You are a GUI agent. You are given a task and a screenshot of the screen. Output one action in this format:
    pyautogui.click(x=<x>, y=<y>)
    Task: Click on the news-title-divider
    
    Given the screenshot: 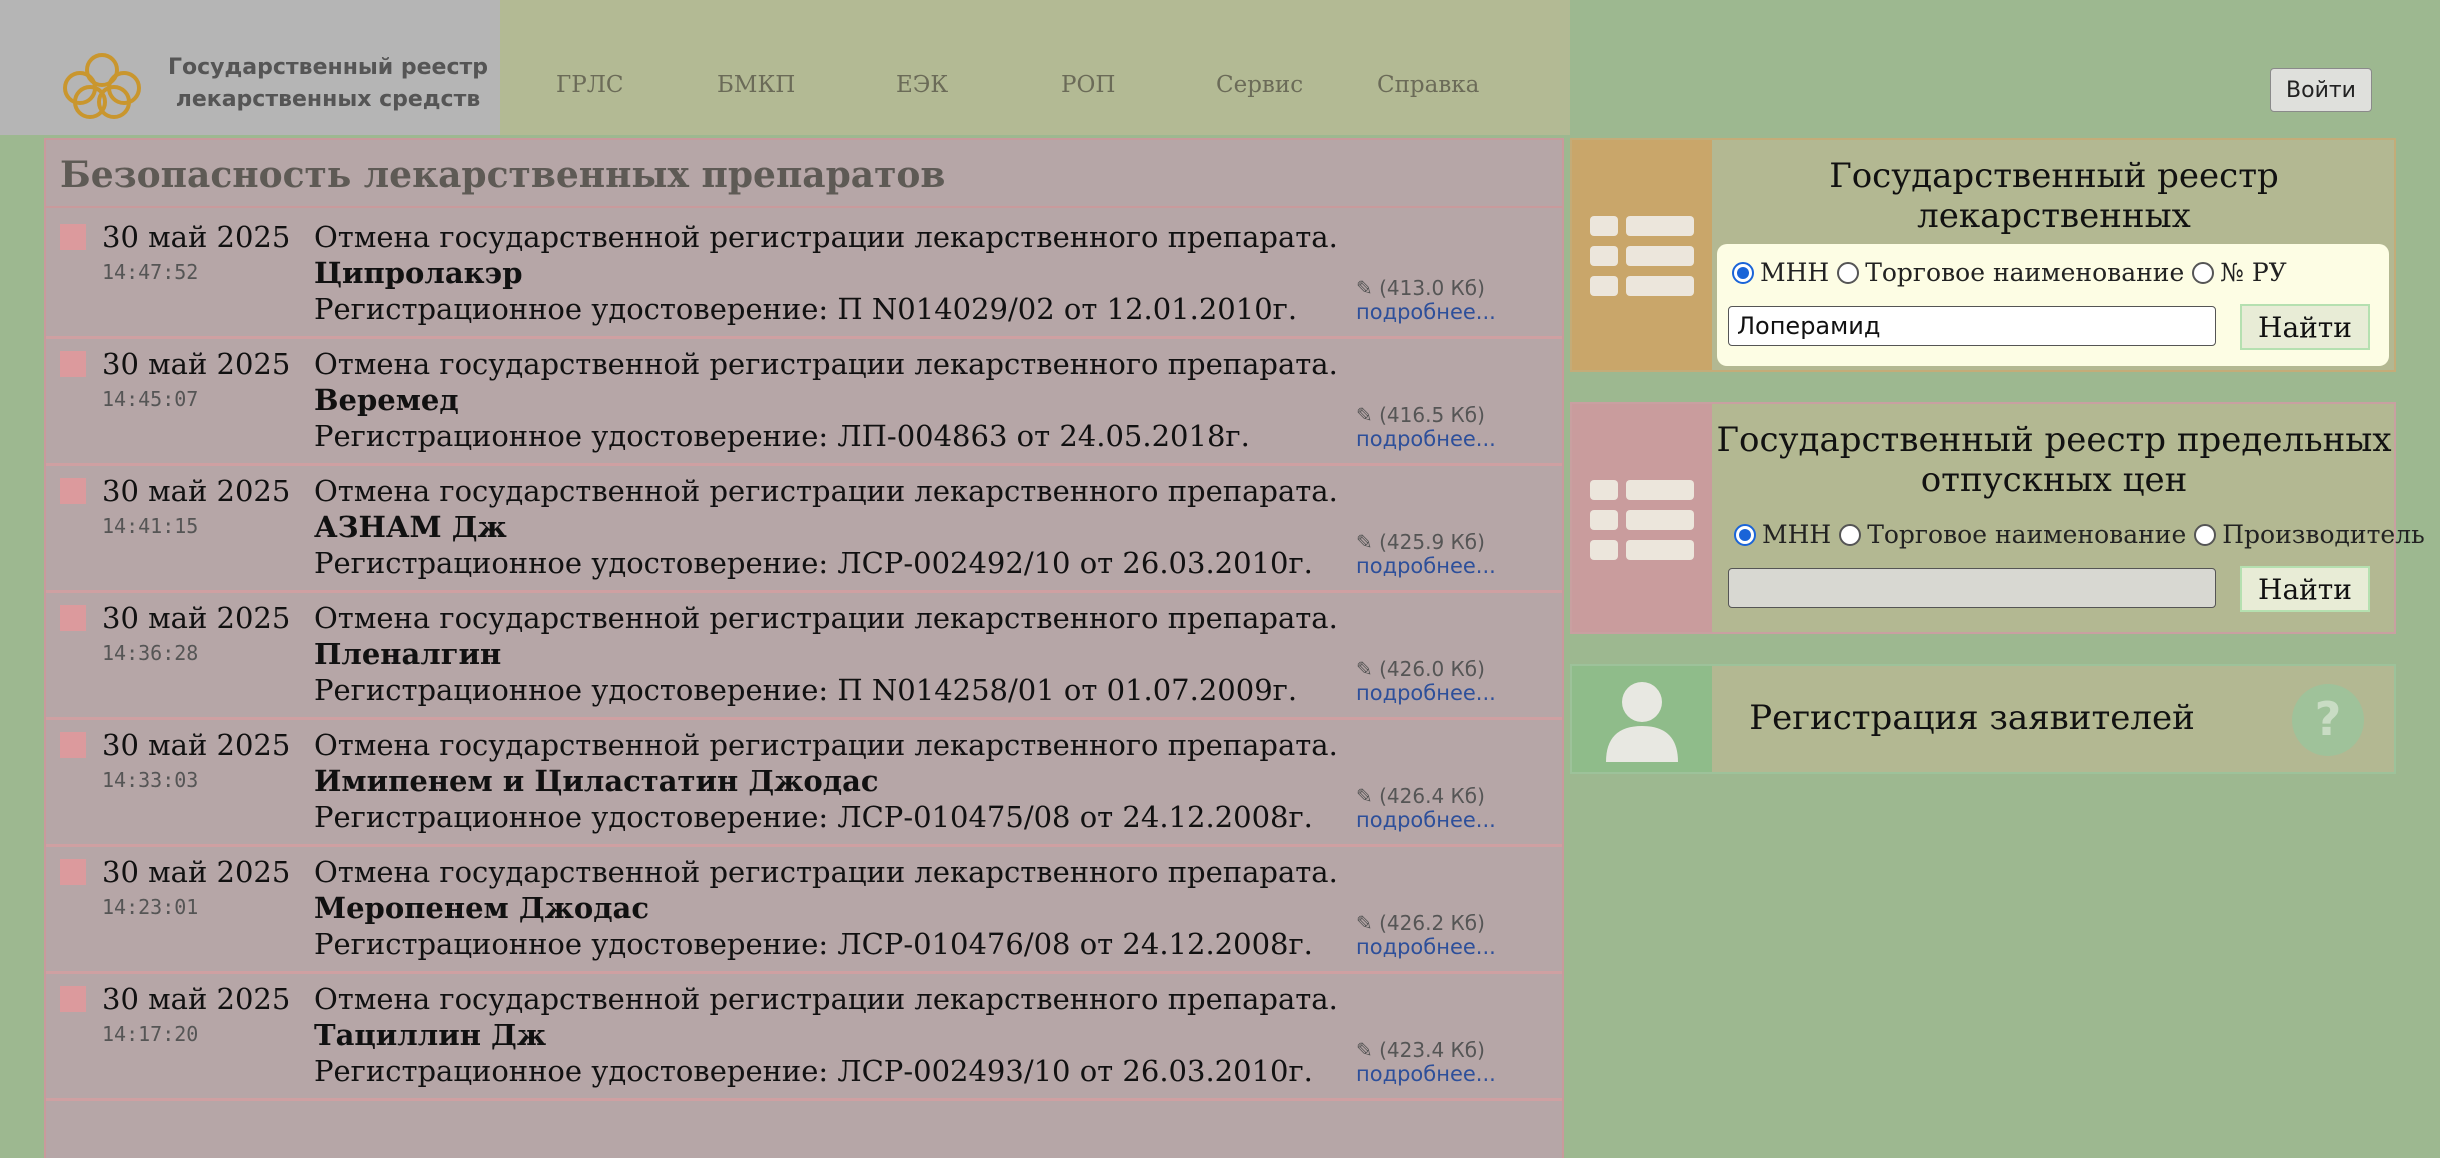 What is the action you would take?
    pyautogui.click(x=804, y=207)
    